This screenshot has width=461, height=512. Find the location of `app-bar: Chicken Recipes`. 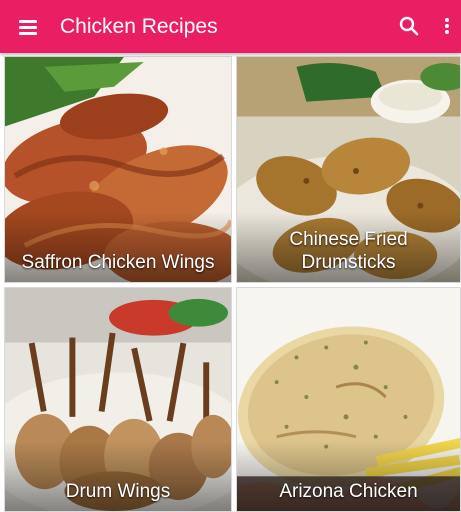

app-bar: Chicken Recipes is located at coordinates (230, 26).